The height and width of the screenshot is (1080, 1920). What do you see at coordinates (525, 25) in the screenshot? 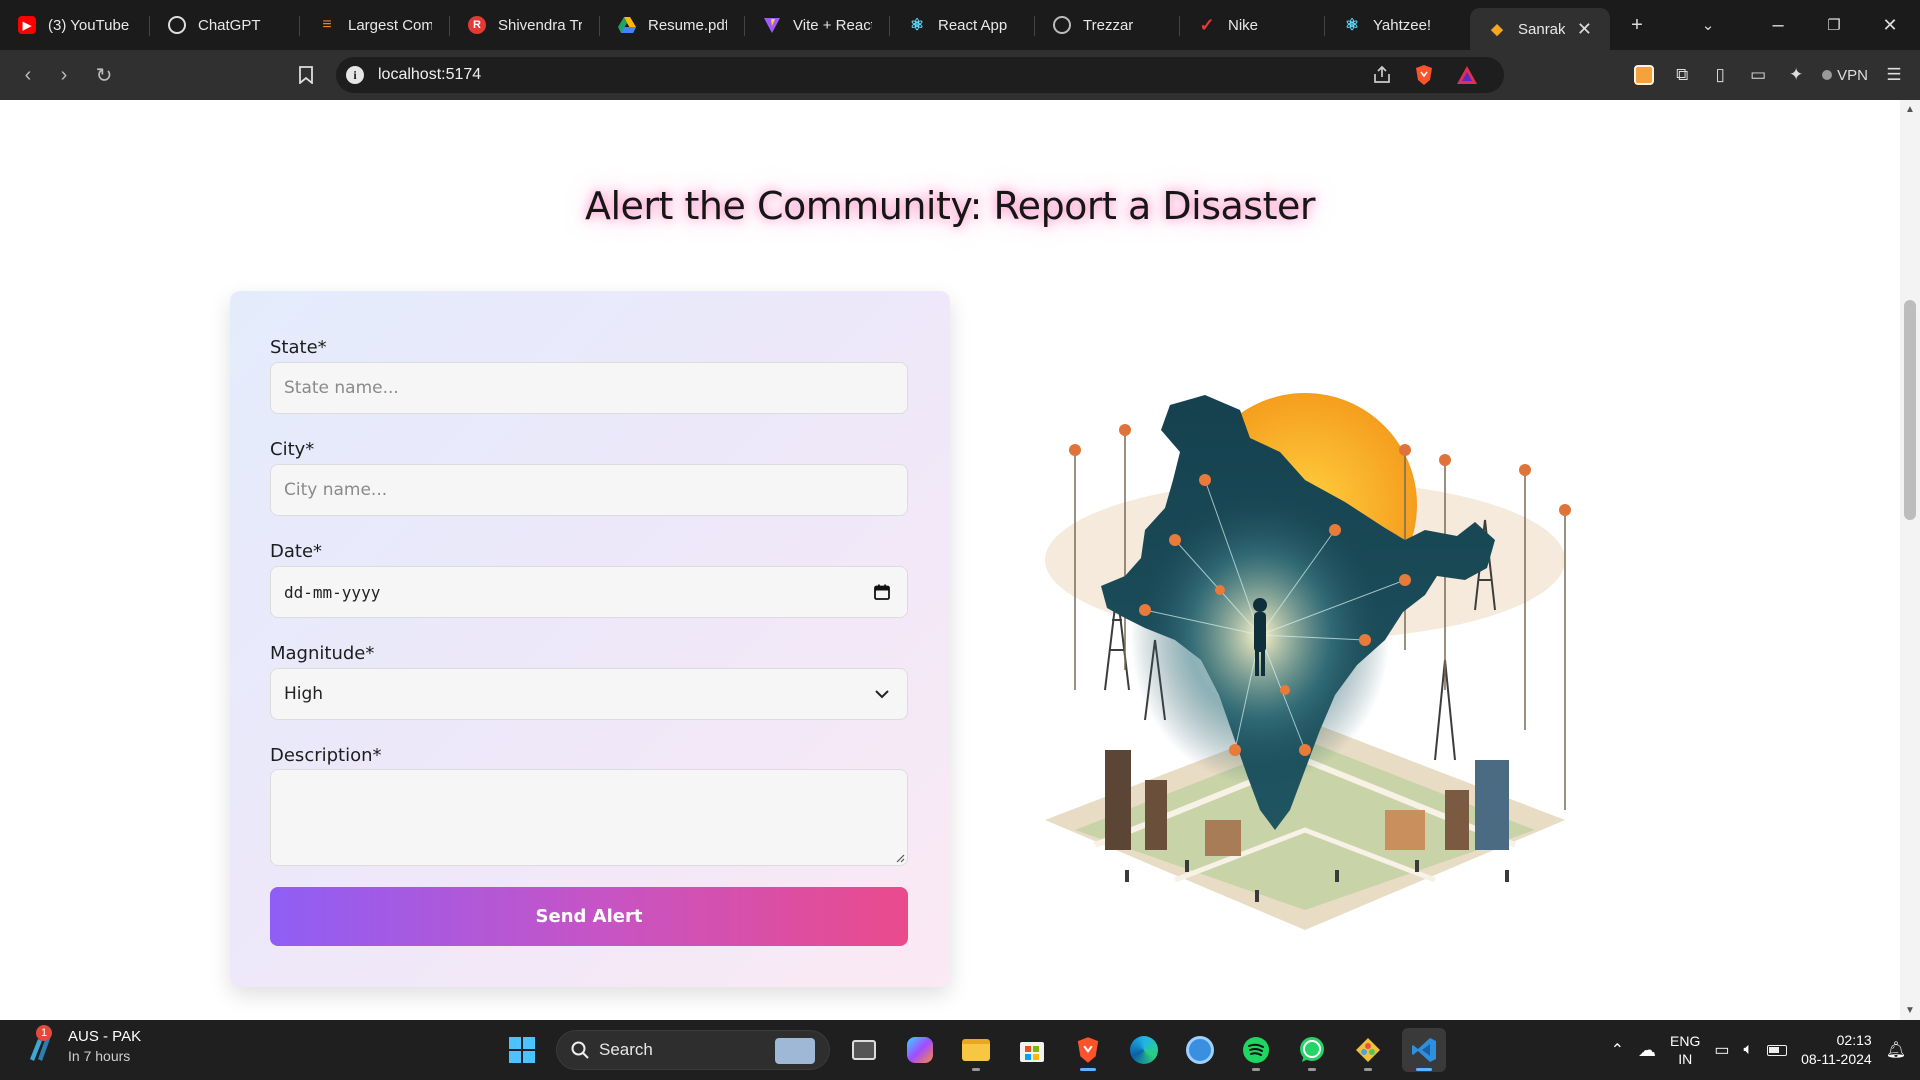
I see `tab-resume-site: R Shivendra Tri` at bounding box center [525, 25].